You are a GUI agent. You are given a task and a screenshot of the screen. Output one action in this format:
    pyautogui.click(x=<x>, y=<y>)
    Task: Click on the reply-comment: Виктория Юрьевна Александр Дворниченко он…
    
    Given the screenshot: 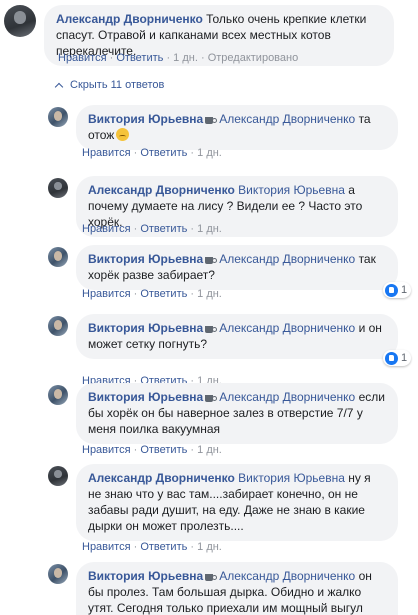 What is the action you would take?
    pyautogui.click(x=223, y=588)
    